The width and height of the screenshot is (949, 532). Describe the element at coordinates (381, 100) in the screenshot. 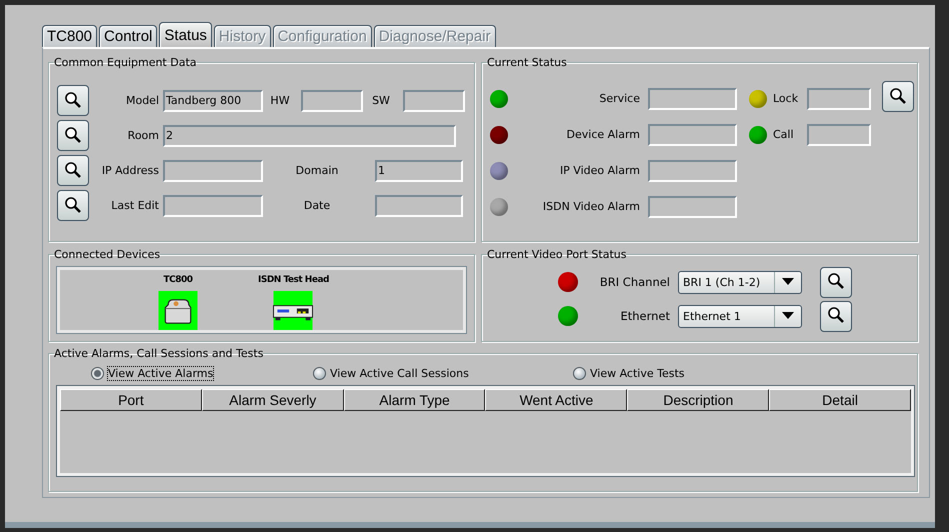

I see `field-label: SW` at that location.